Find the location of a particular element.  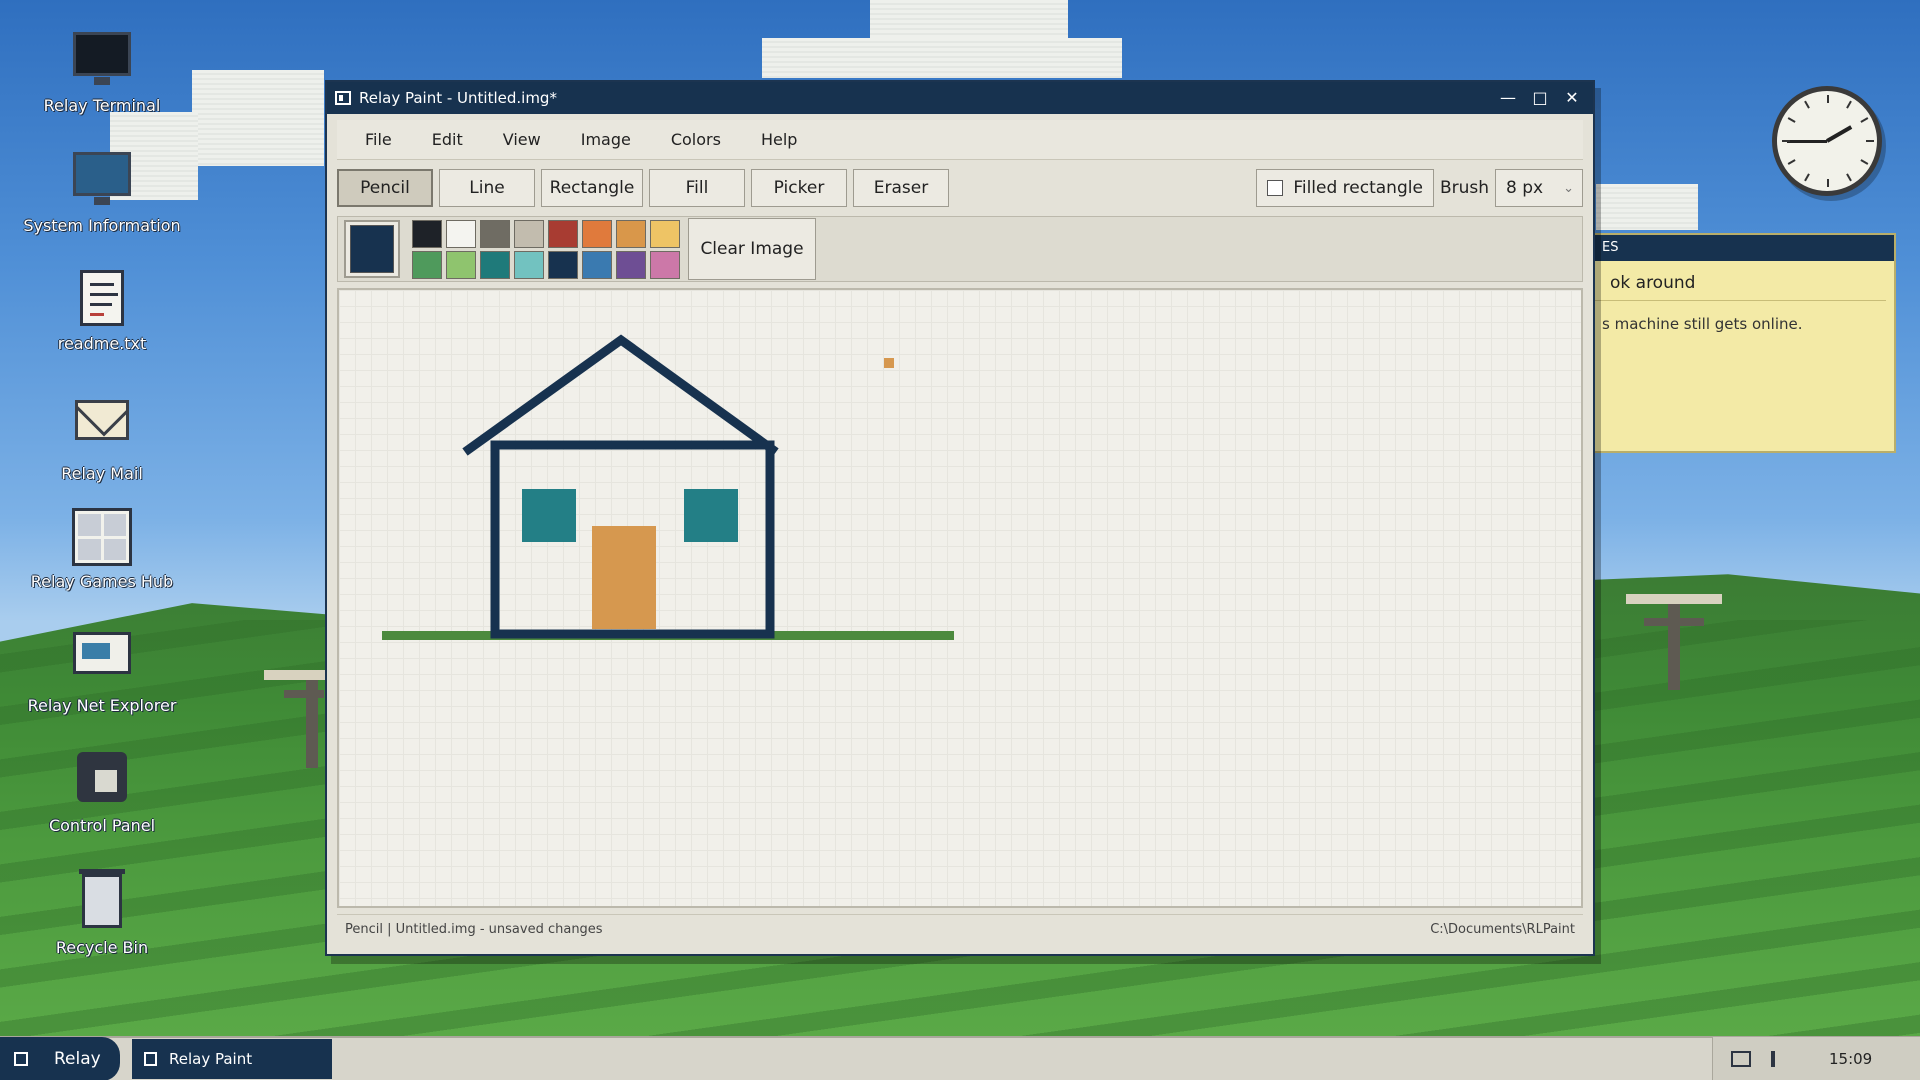

taskbar-item-relay-paint: Relay Paint is located at coordinates (232, 1059).